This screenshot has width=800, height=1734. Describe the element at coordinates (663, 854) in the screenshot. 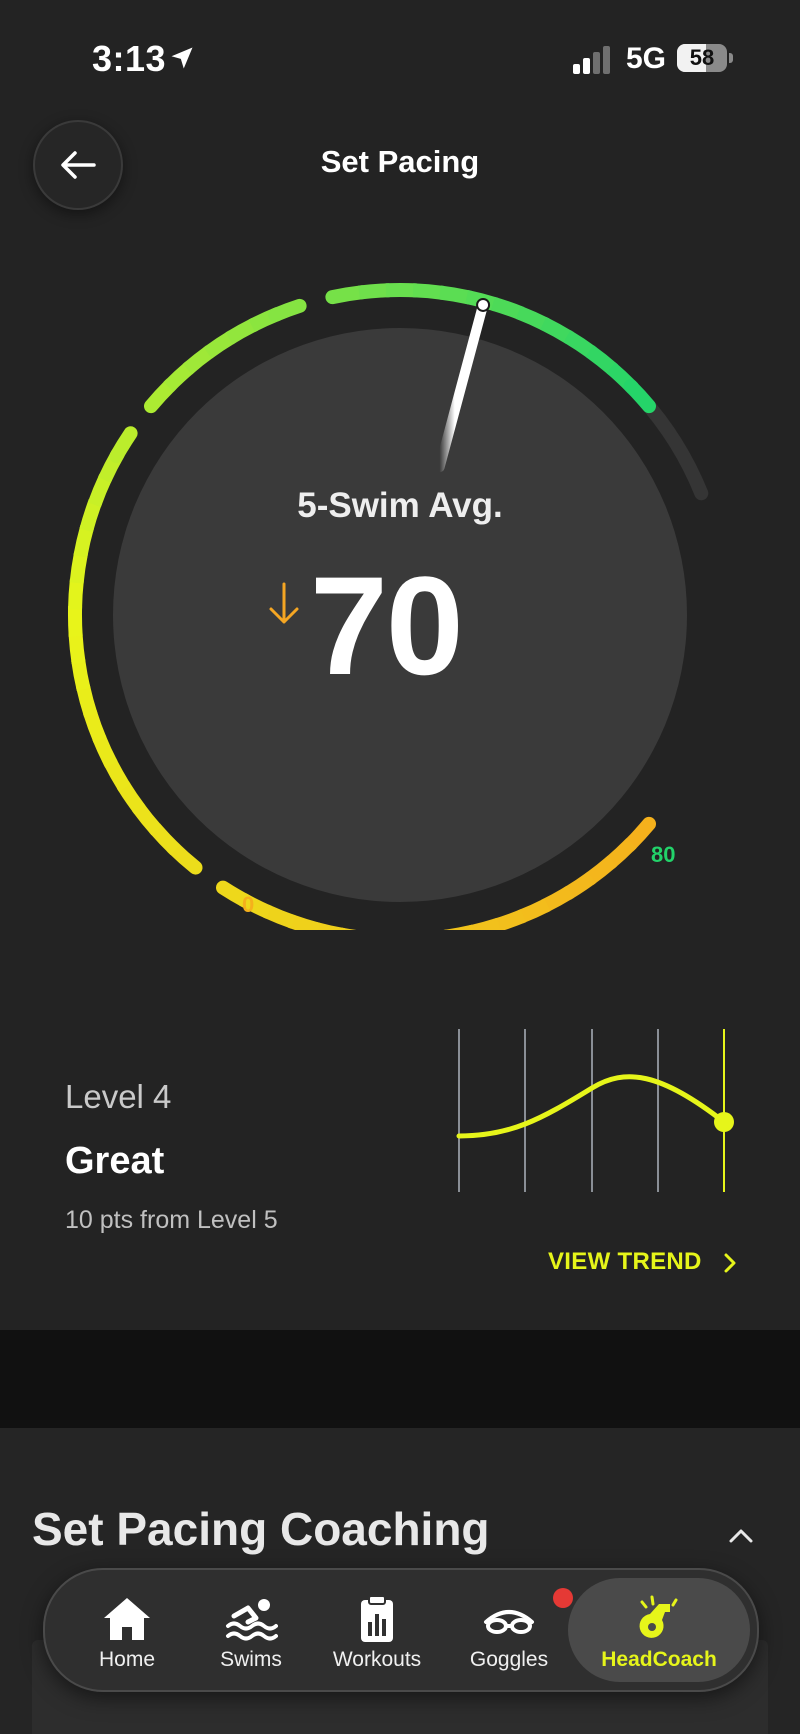

I see `gauge-max-label: 80` at that location.